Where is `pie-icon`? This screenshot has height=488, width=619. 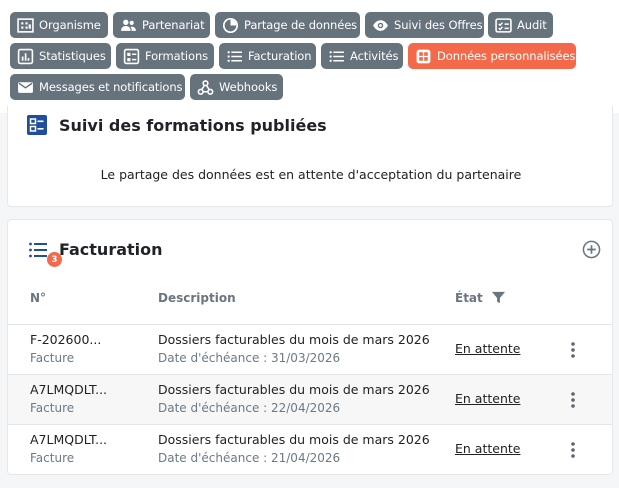 pie-icon is located at coordinates (230, 25).